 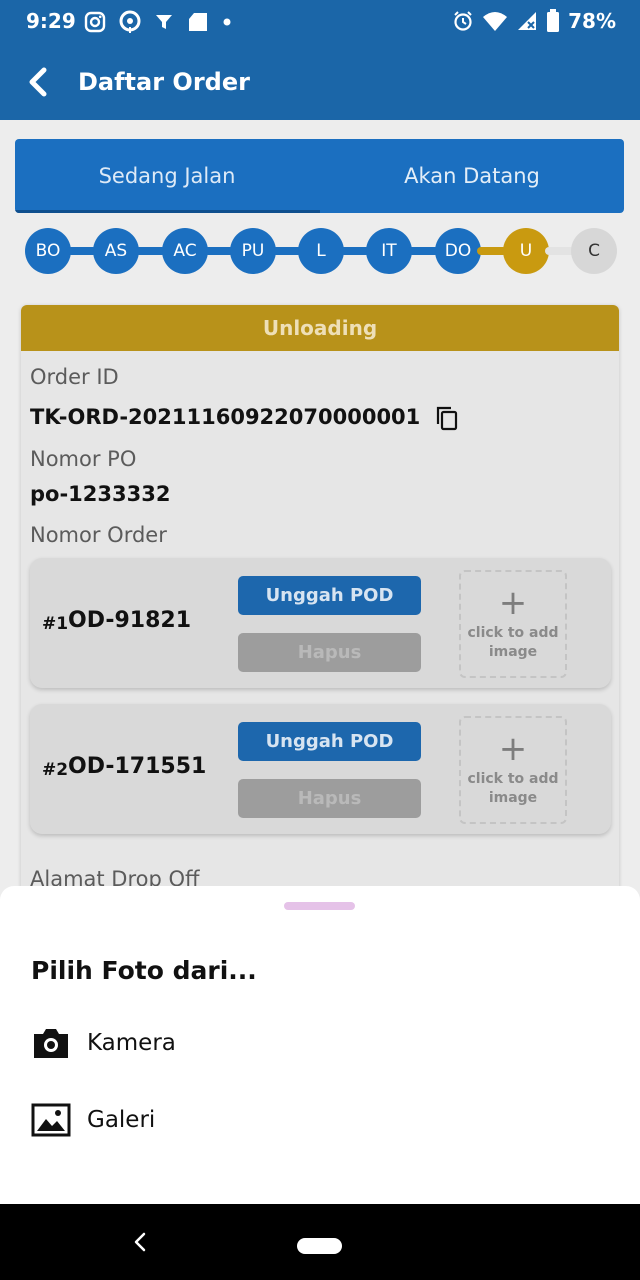 What do you see at coordinates (74, 377) in the screenshot?
I see `order-id-label: Order ID` at bounding box center [74, 377].